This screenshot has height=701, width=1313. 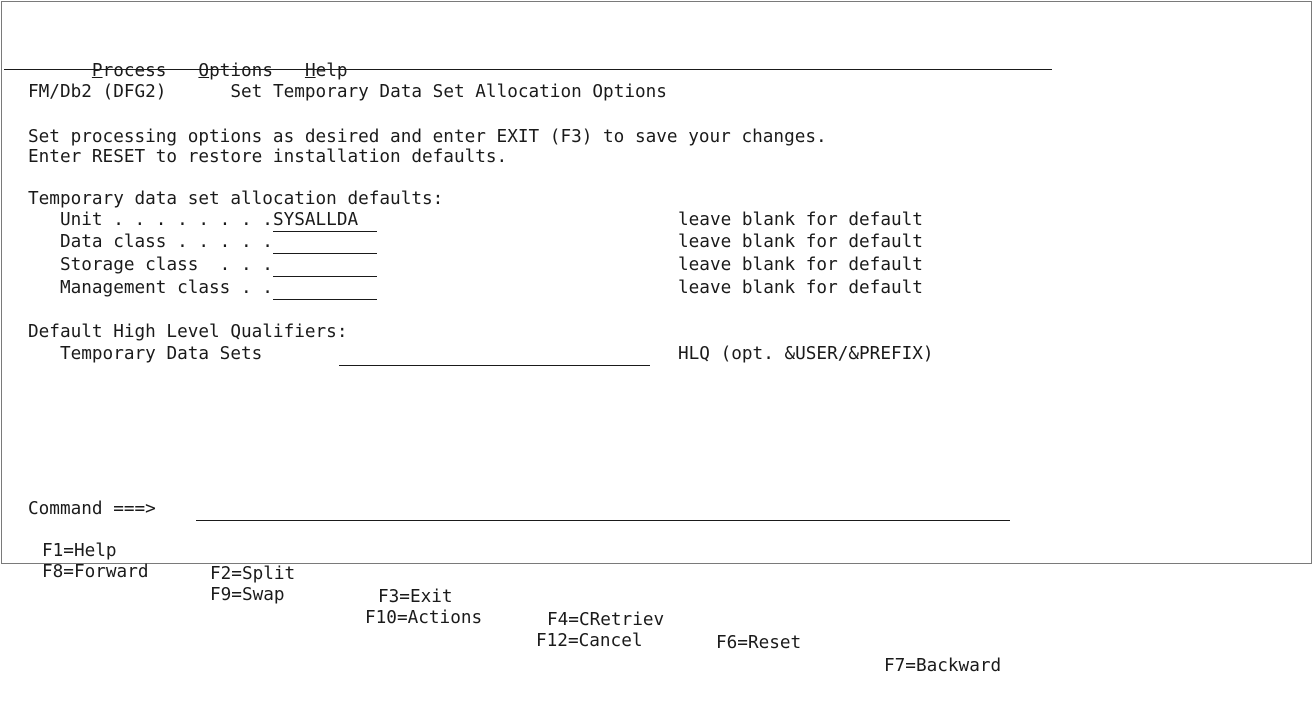 I want to click on fkey-f7: F7=Backward, so click(x=942, y=666).